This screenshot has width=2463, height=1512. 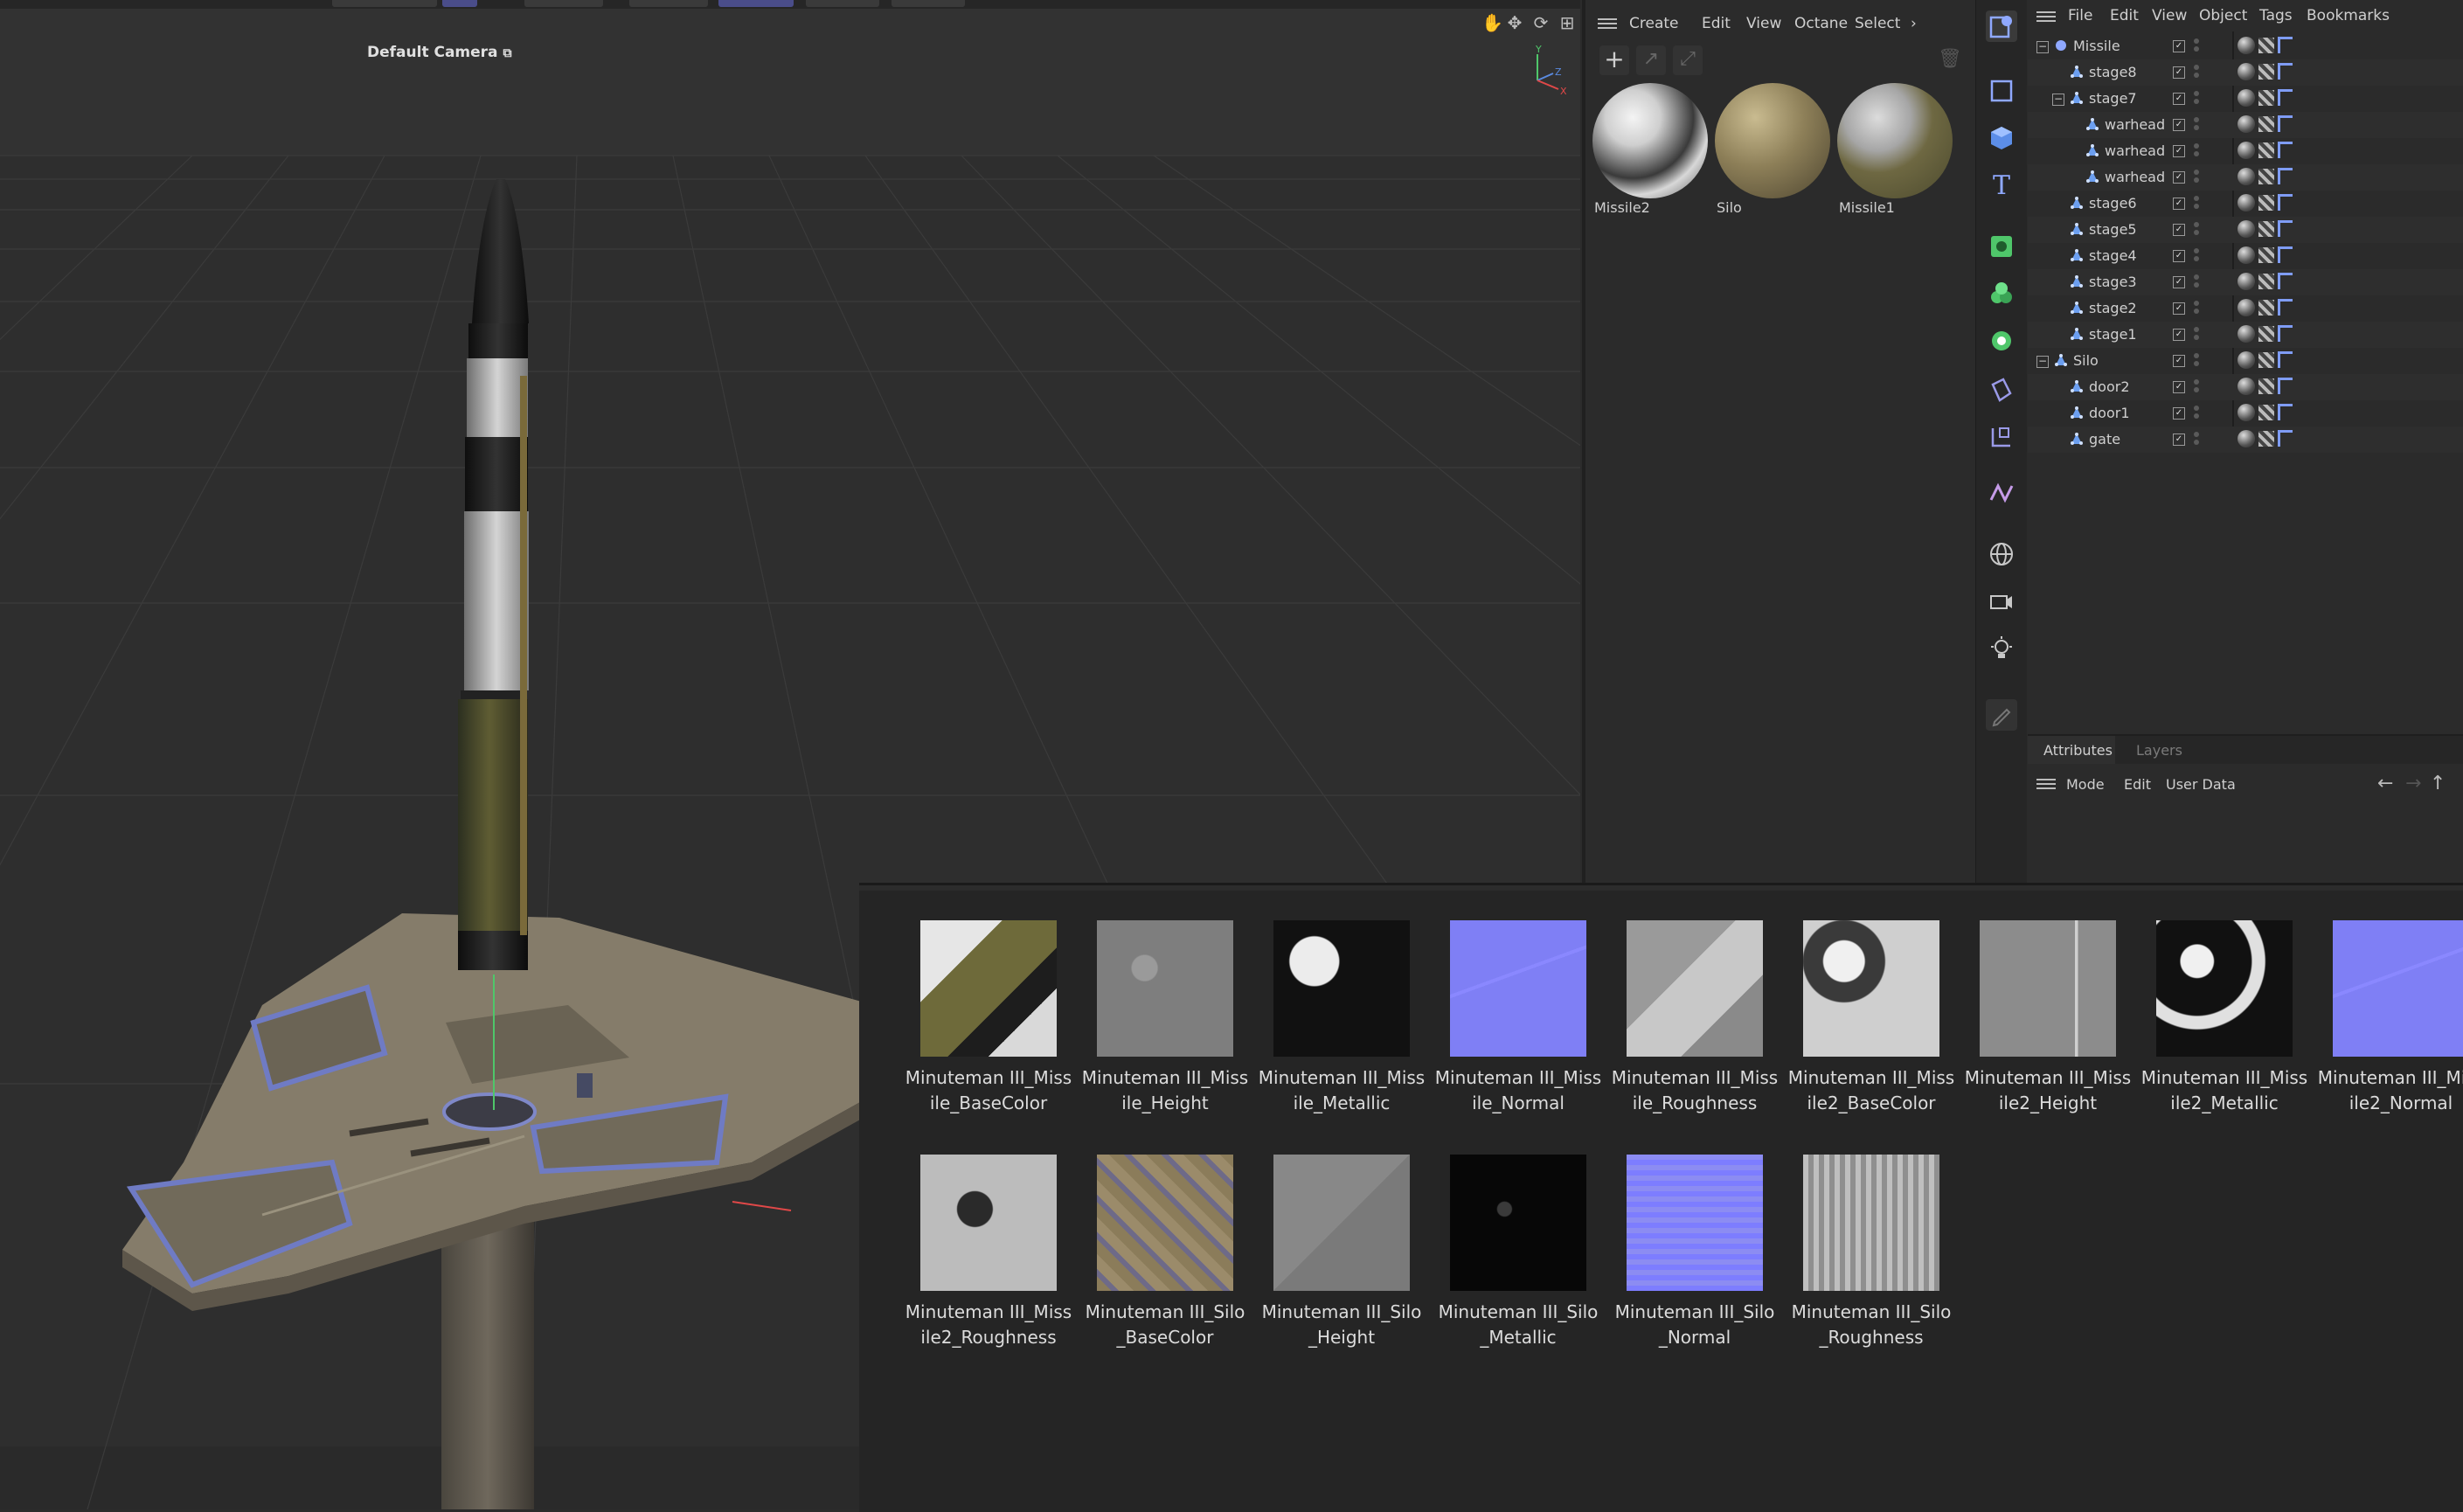 I want to click on texture-item: Minuteman III_Missile2_BaseColor, so click(x=1871, y=1018).